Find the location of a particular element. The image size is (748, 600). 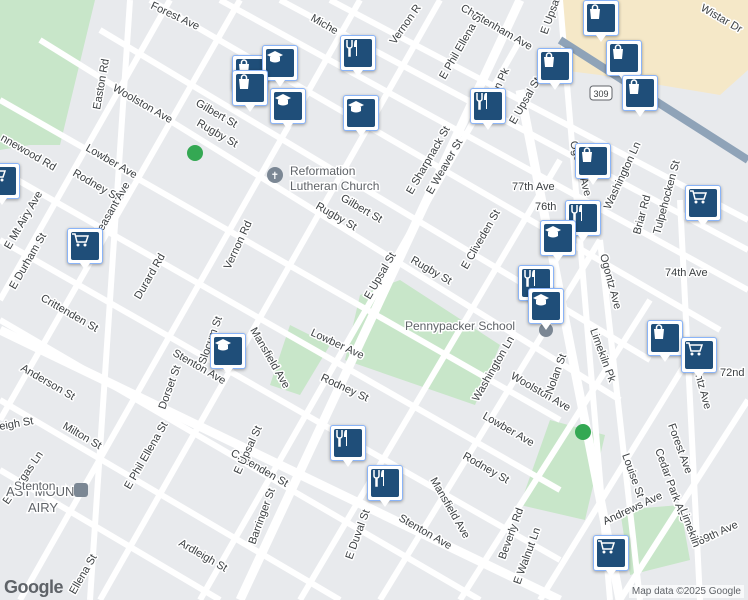

street-label: E Phil Ellena St is located at coordinates (146, 456).